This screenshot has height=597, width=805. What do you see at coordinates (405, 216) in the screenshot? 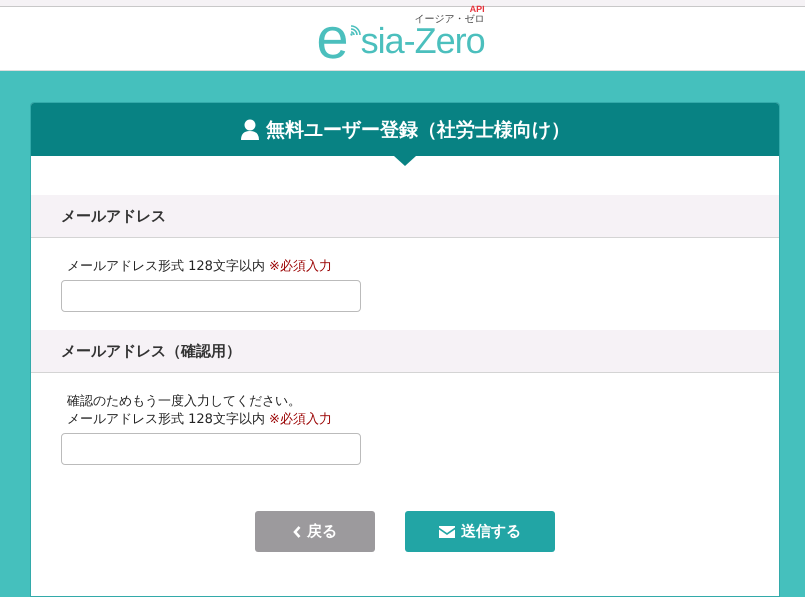
I see `section-heading: メールアドレス` at bounding box center [405, 216].